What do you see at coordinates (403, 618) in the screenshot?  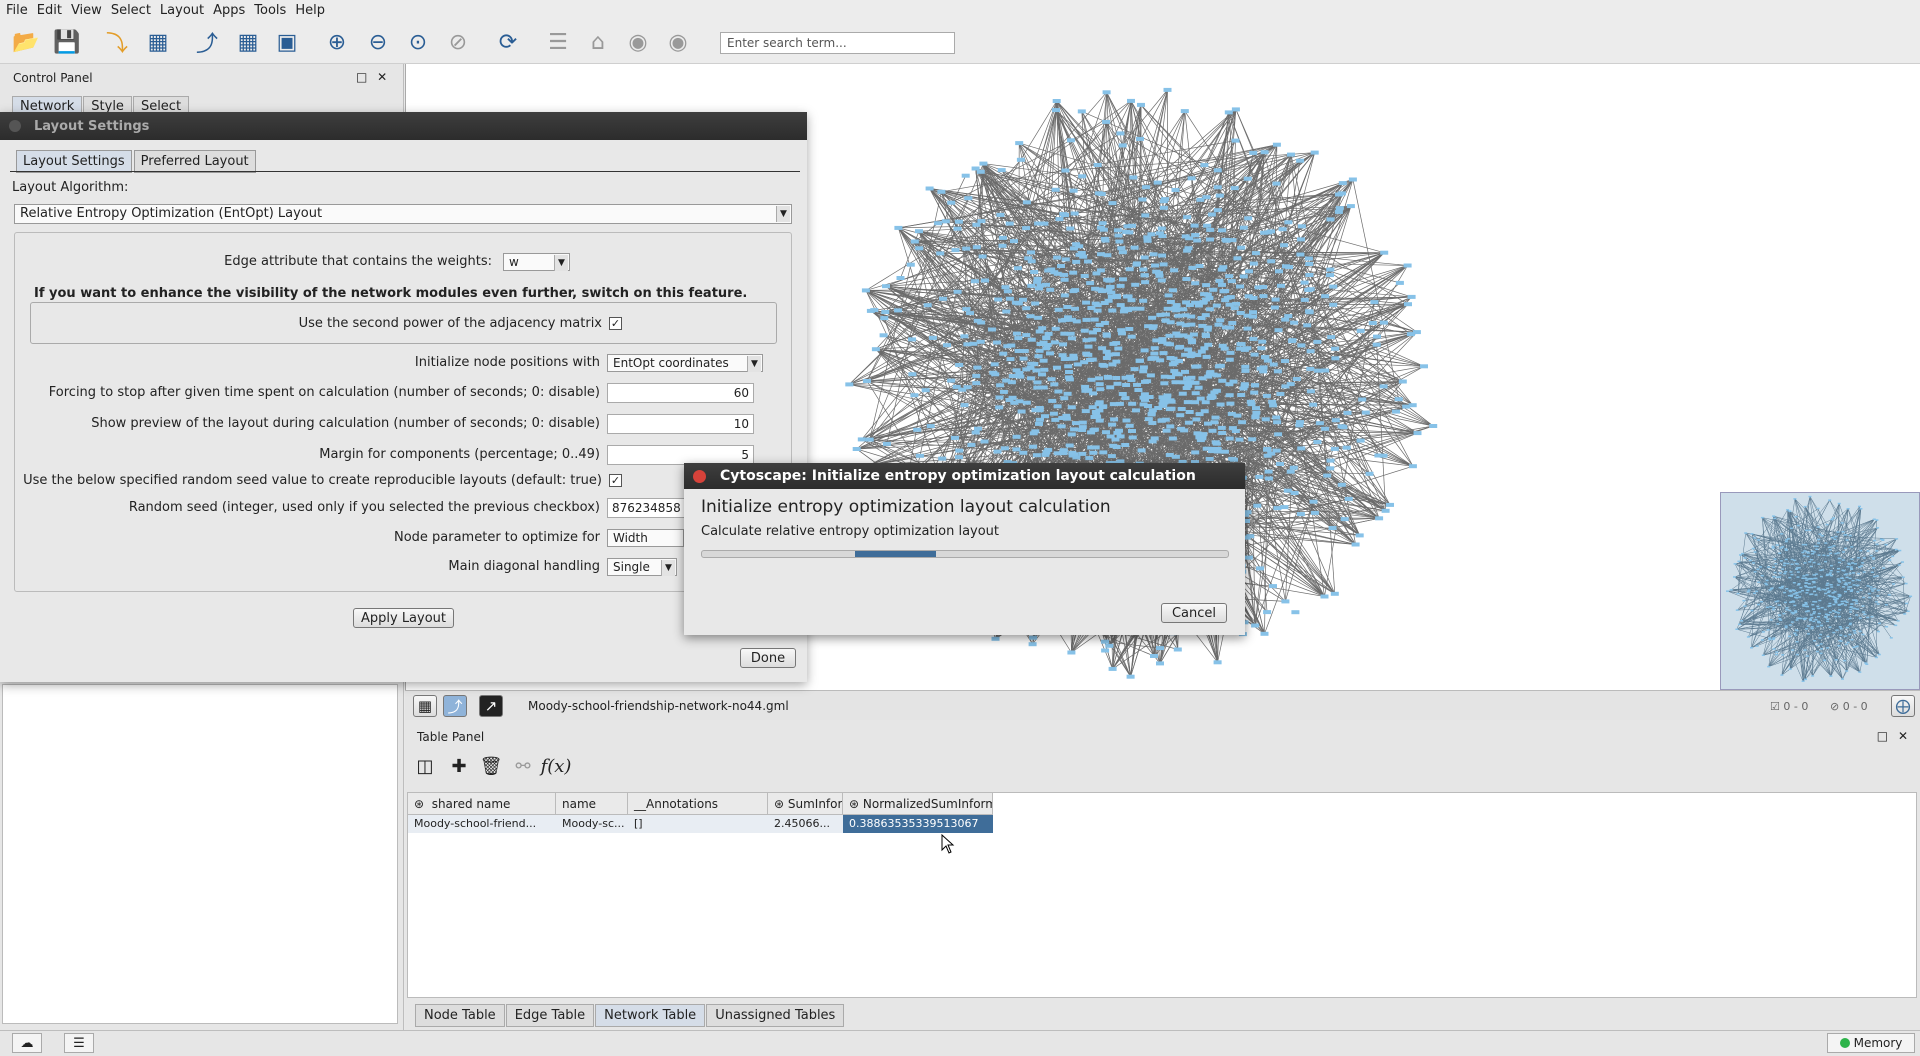 I see `apply-layout-button: Apply Layout` at bounding box center [403, 618].